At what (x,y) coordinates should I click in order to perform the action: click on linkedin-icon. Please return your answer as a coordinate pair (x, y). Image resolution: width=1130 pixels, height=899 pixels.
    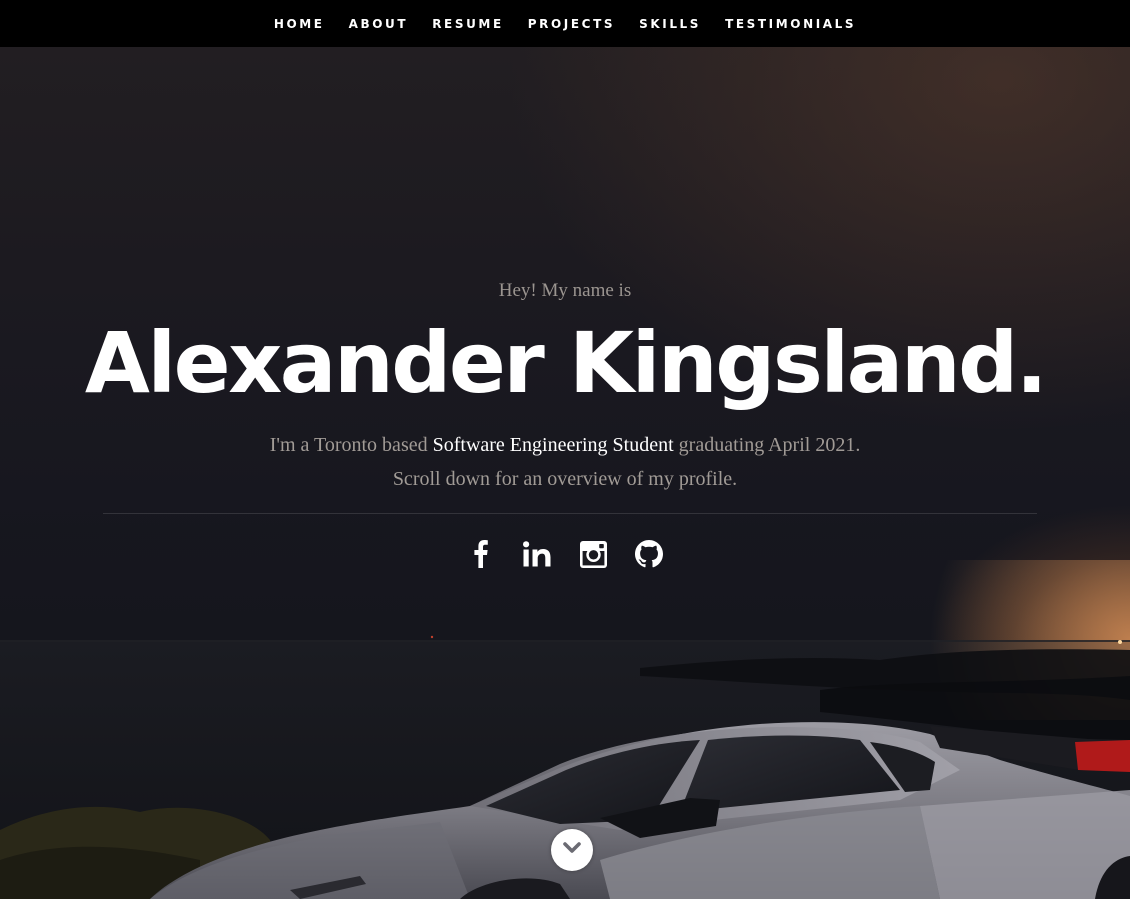
    Looking at the image, I should click on (537, 554).